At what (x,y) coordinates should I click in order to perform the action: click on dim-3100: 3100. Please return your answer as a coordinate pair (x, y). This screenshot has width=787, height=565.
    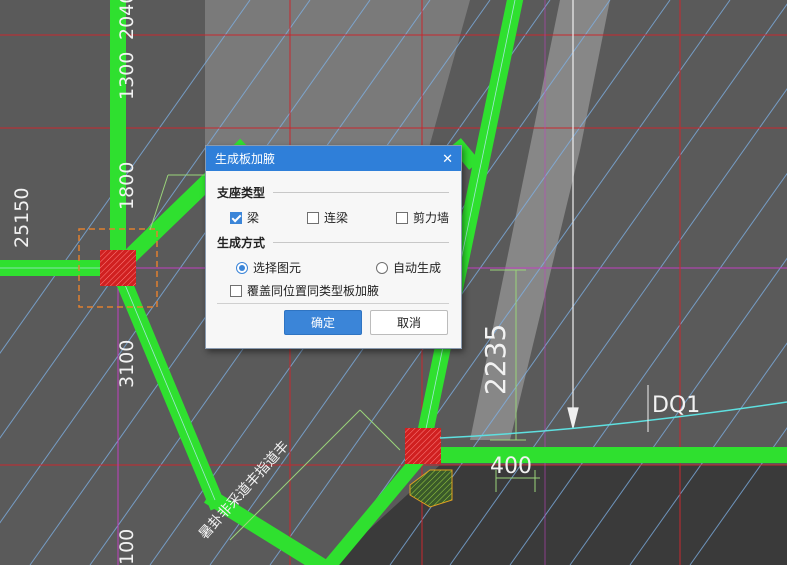
    Looking at the image, I should click on (127, 364).